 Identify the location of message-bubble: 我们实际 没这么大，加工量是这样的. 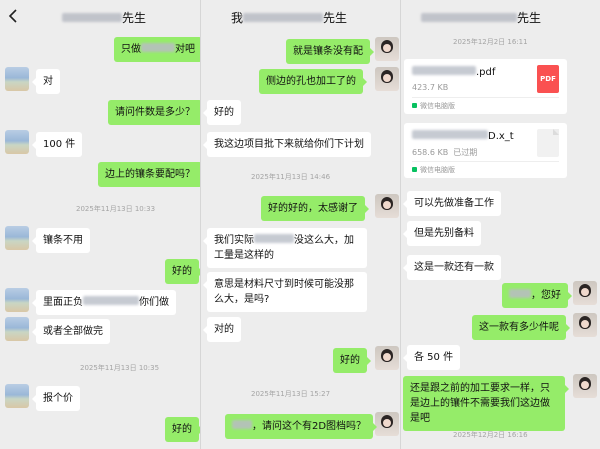
(285, 248).